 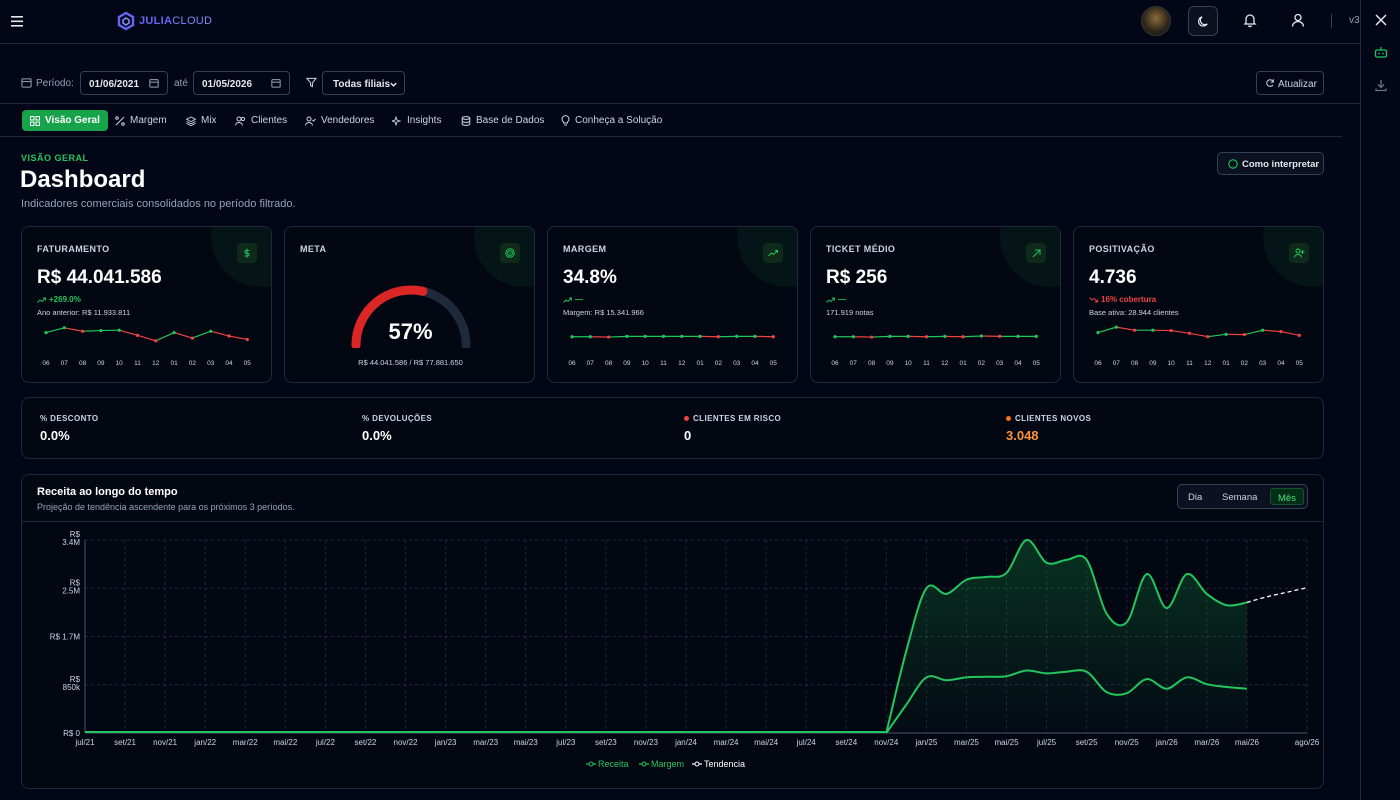 What do you see at coordinates (69, 428) in the screenshot?
I see `stat-desconto: % DESCONTO 0.0%` at bounding box center [69, 428].